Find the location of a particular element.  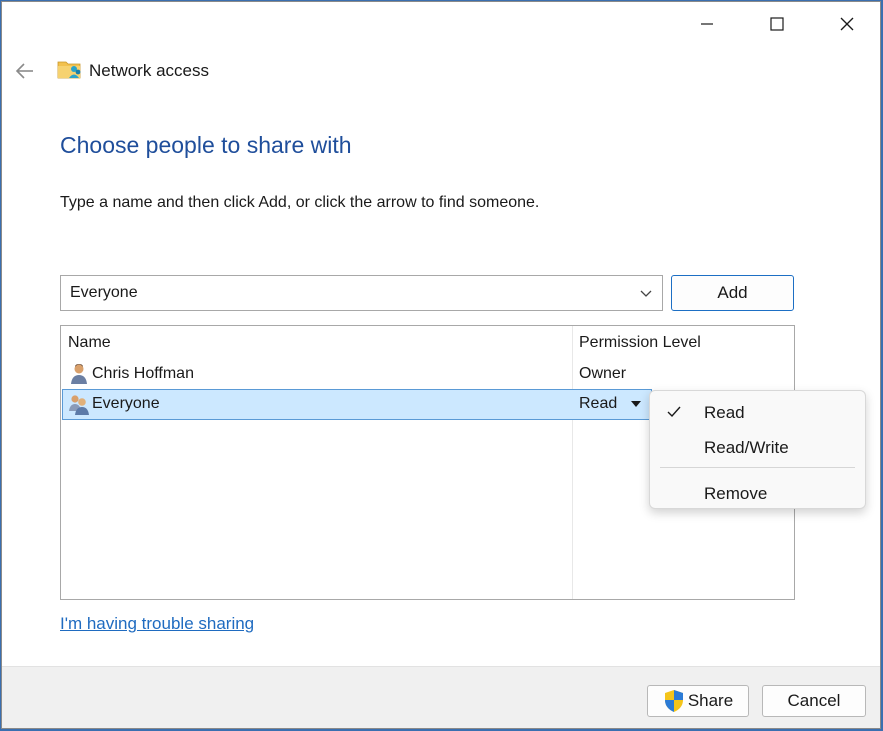

close-button is located at coordinates (846, 24).